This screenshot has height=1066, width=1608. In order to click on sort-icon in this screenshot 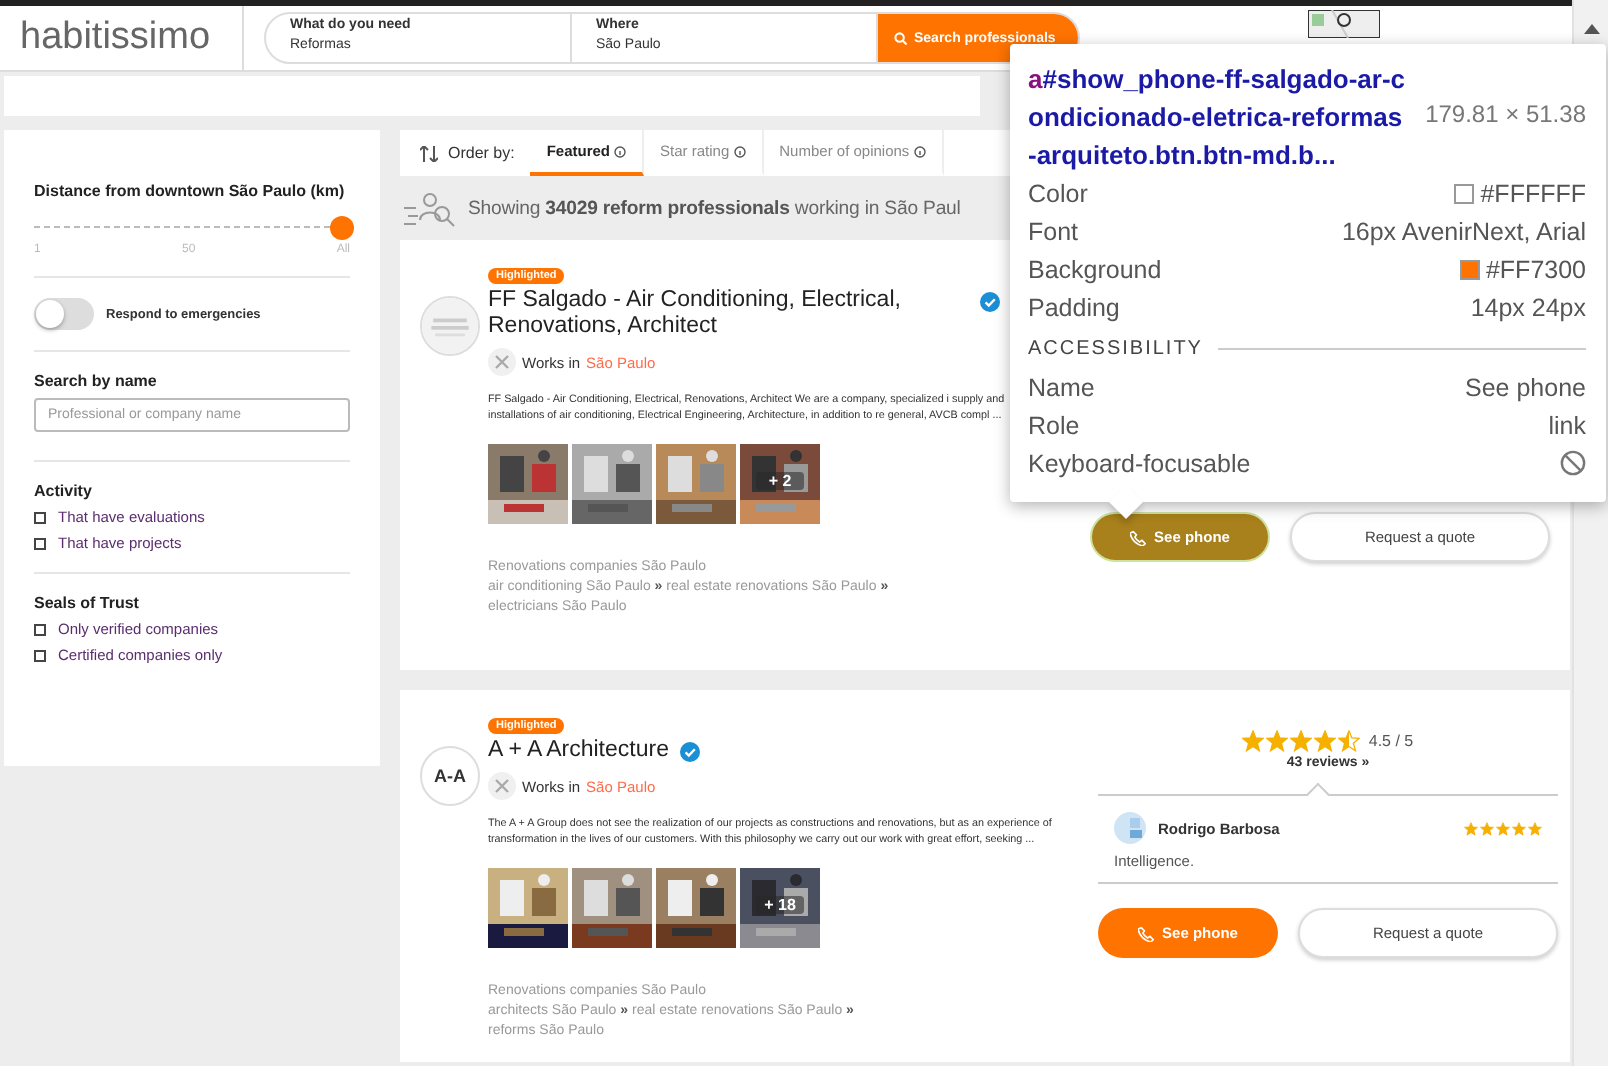, I will do `click(429, 153)`.